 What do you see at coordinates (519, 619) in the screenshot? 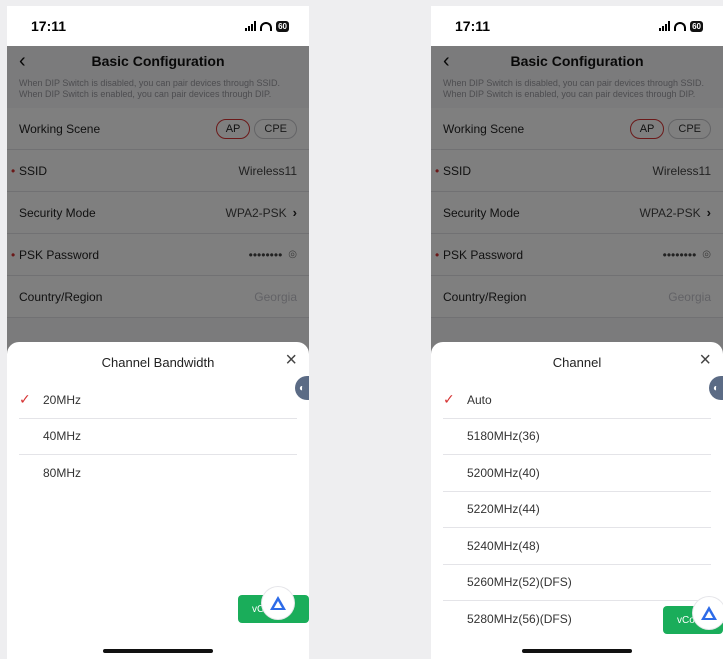
I see `option-label: 5280MHz(56)(DFS)` at bounding box center [519, 619].